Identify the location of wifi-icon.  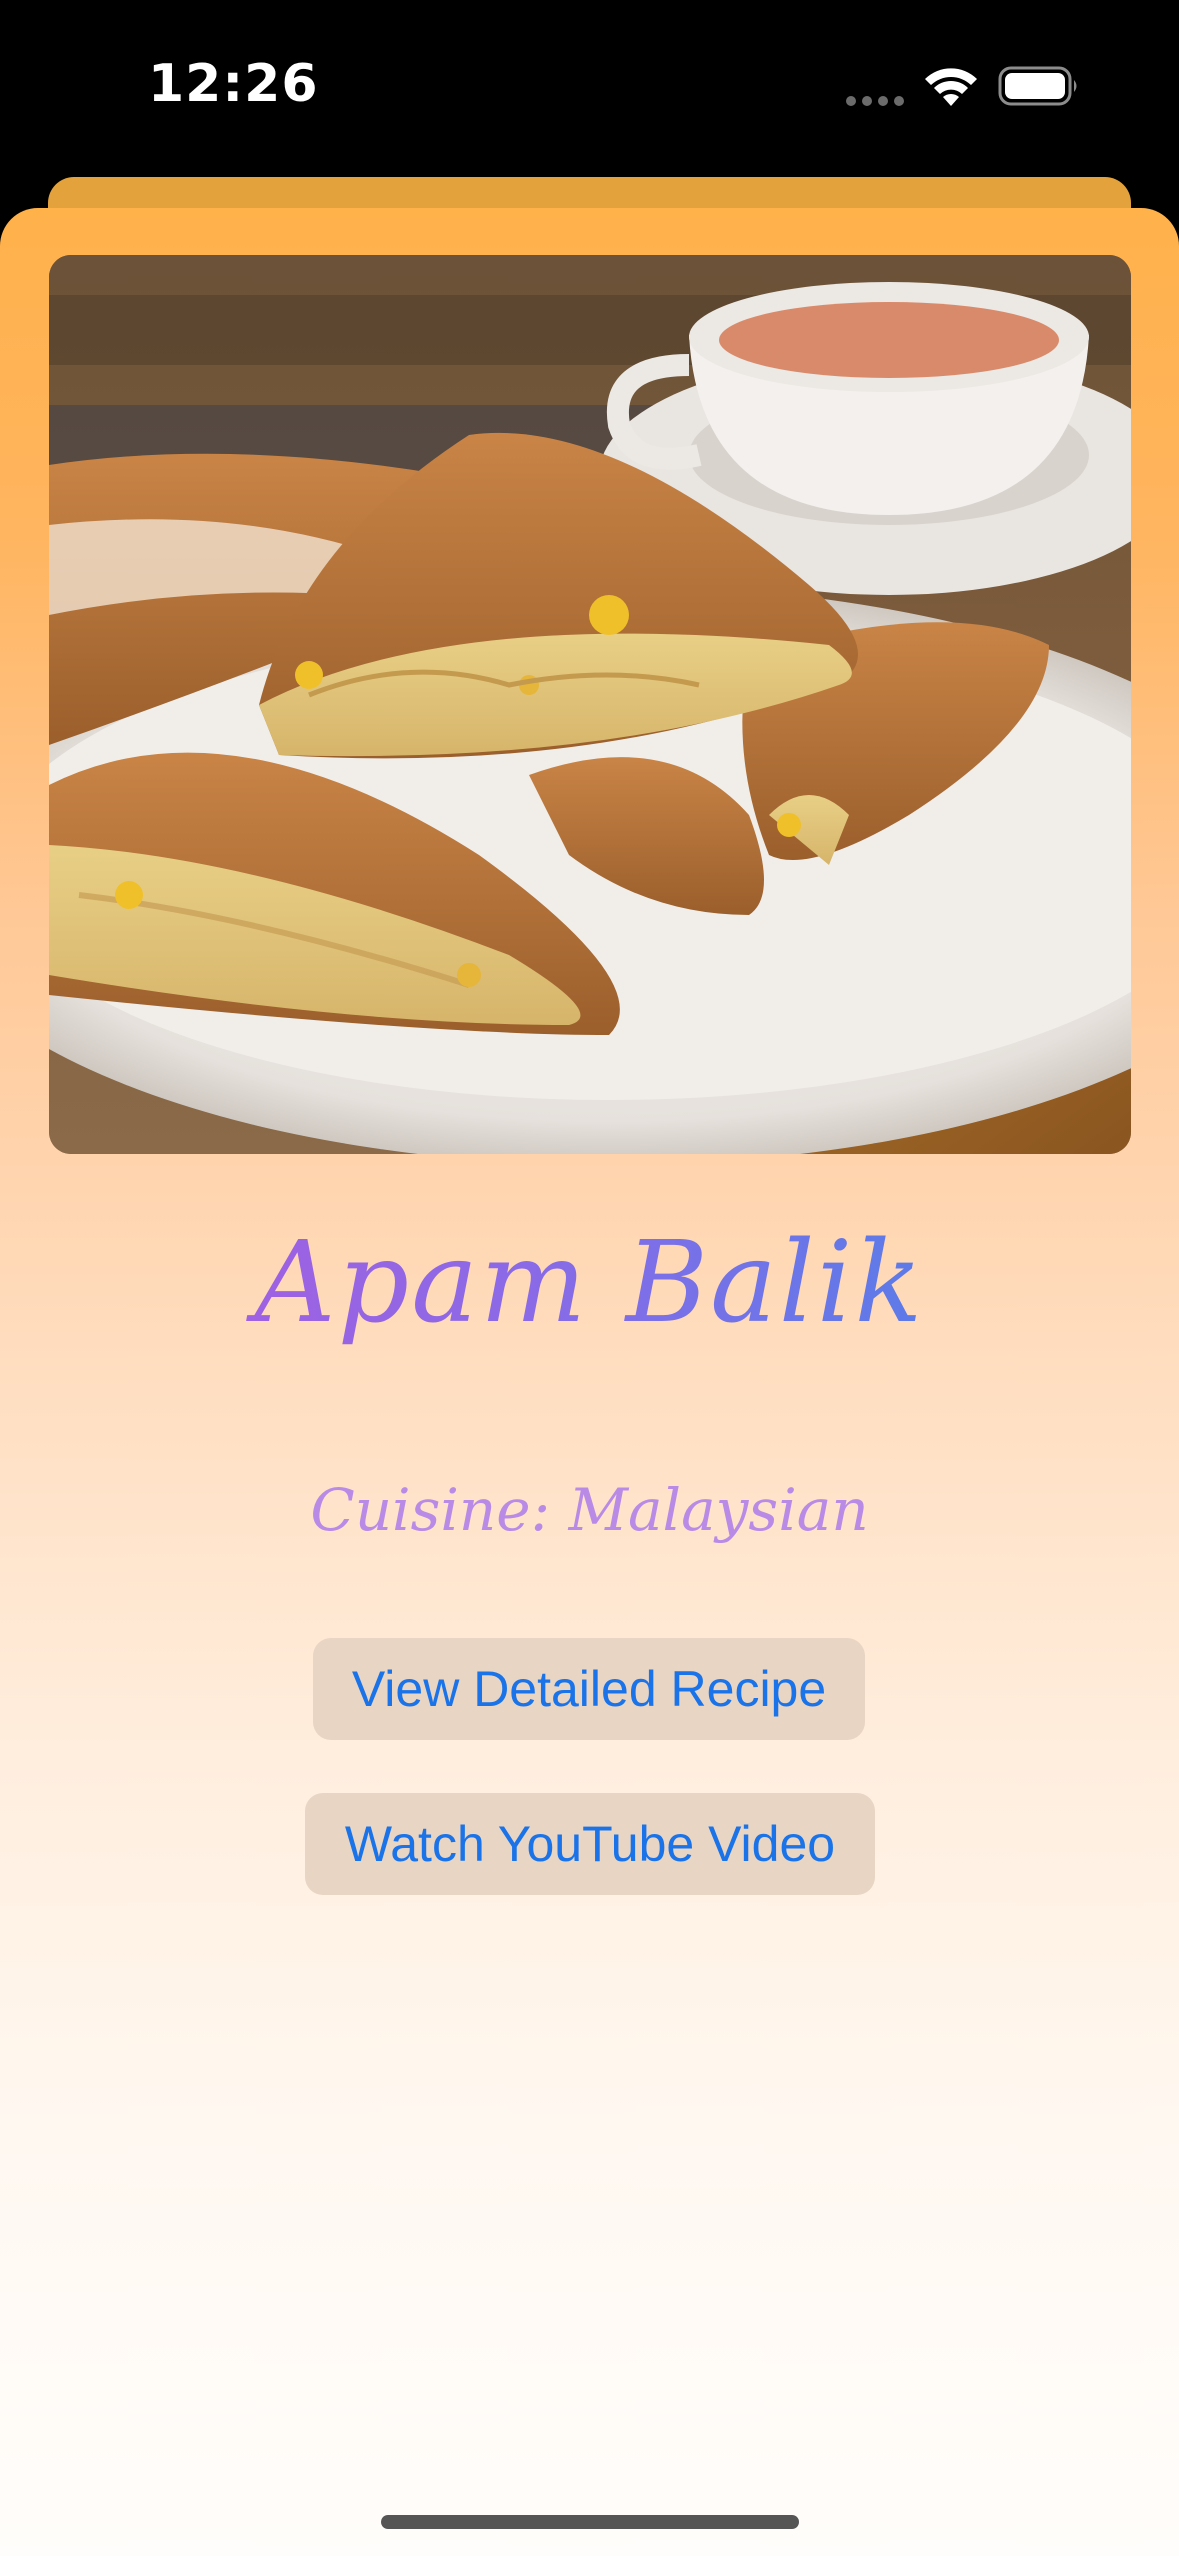
(951, 87).